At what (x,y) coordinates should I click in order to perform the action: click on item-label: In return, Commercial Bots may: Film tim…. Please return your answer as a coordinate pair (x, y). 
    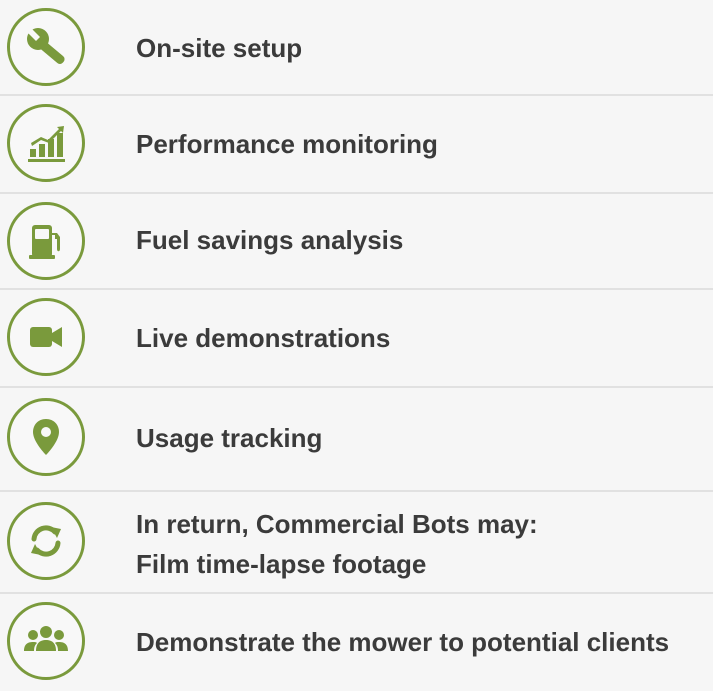
    Looking at the image, I should click on (337, 544).